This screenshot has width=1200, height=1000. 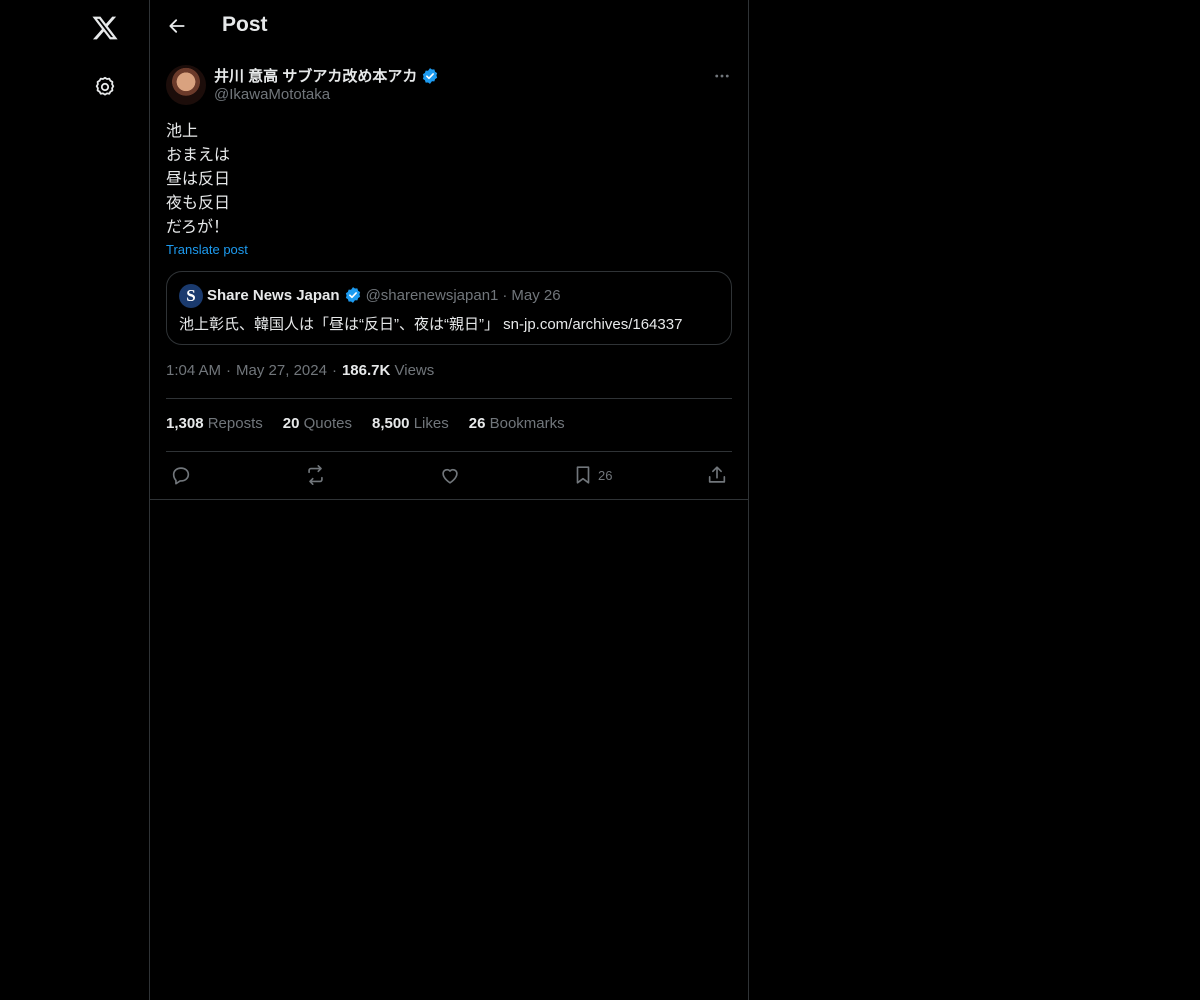 I want to click on reposts-stat: 1,308 Reposts, so click(x=214, y=423).